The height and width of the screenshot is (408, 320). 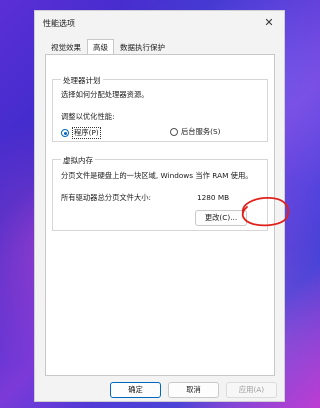 What do you see at coordinates (82, 80) in the screenshot?
I see `processor-scheduling-title: 处理器计划` at bounding box center [82, 80].